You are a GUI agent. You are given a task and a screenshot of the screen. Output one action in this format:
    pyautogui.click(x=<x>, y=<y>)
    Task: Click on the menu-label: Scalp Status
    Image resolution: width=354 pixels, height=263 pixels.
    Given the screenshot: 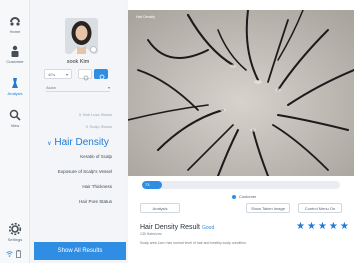 What is the action you would take?
    pyautogui.click(x=100, y=126)
    